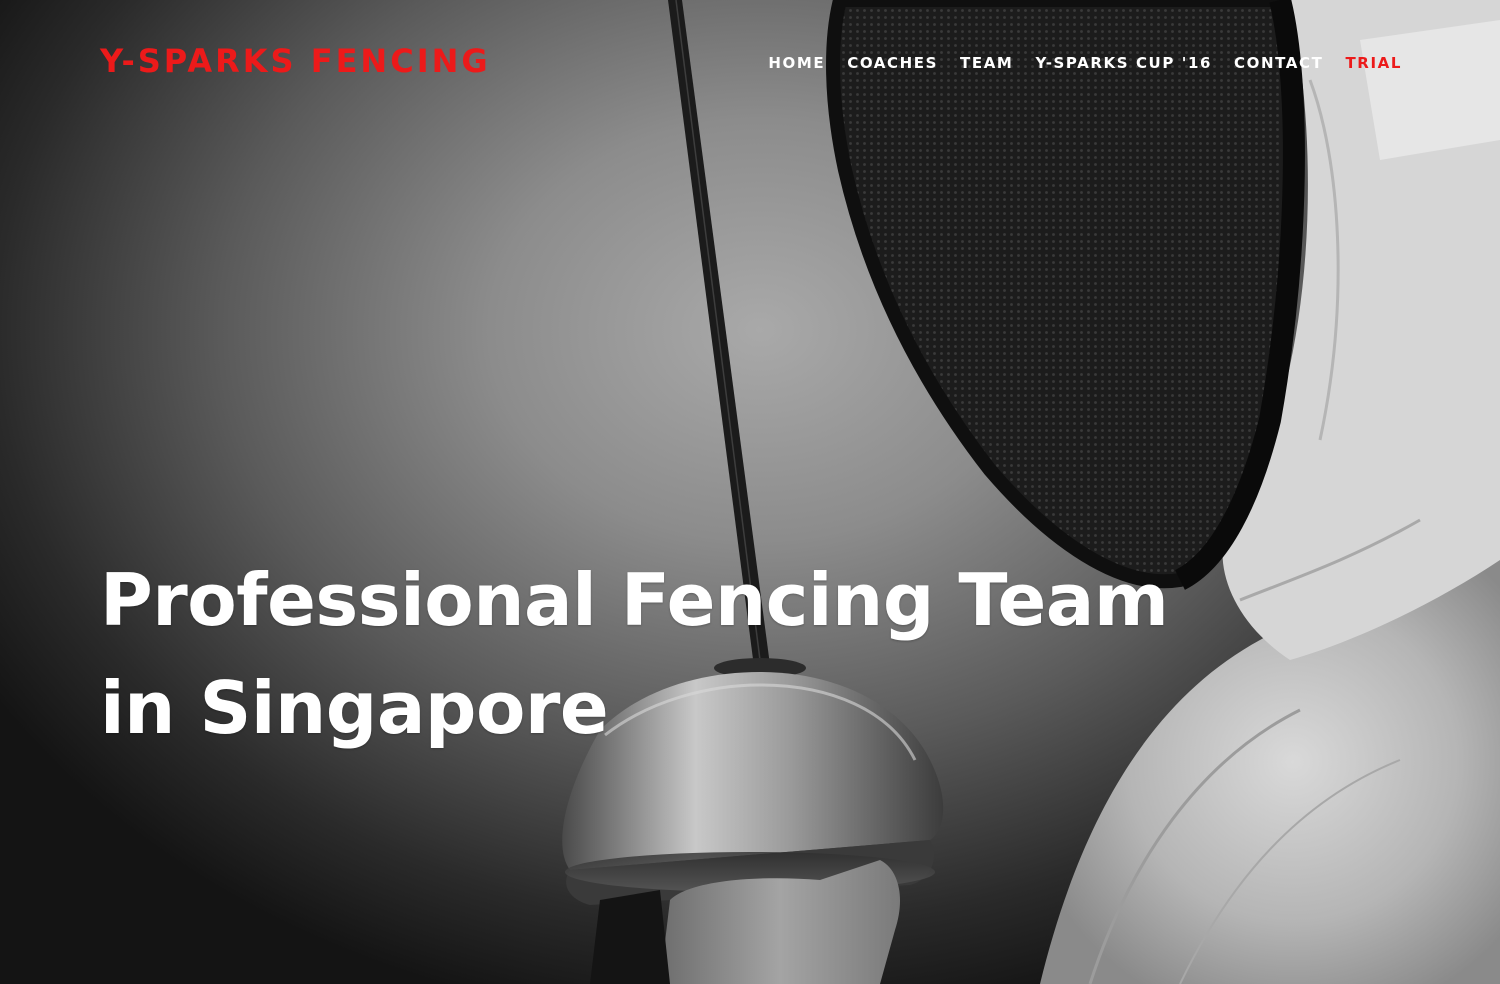 The width and height of the screenshot is (1500, 984). I want to click on nav-link-contact: CONTACT, so click(1278, 63).